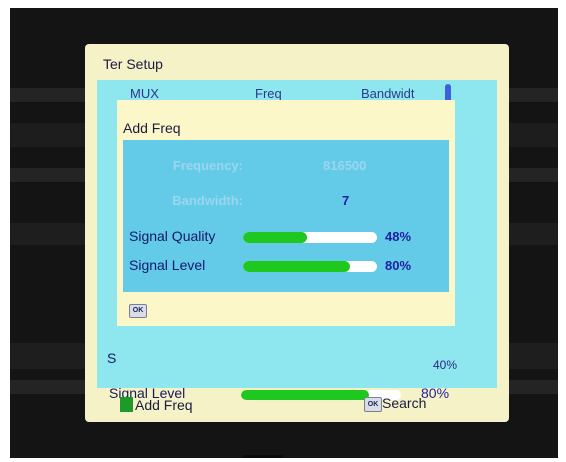 The image size is (566, 462). I want to click on signal-level-bar, so click(310, 266).